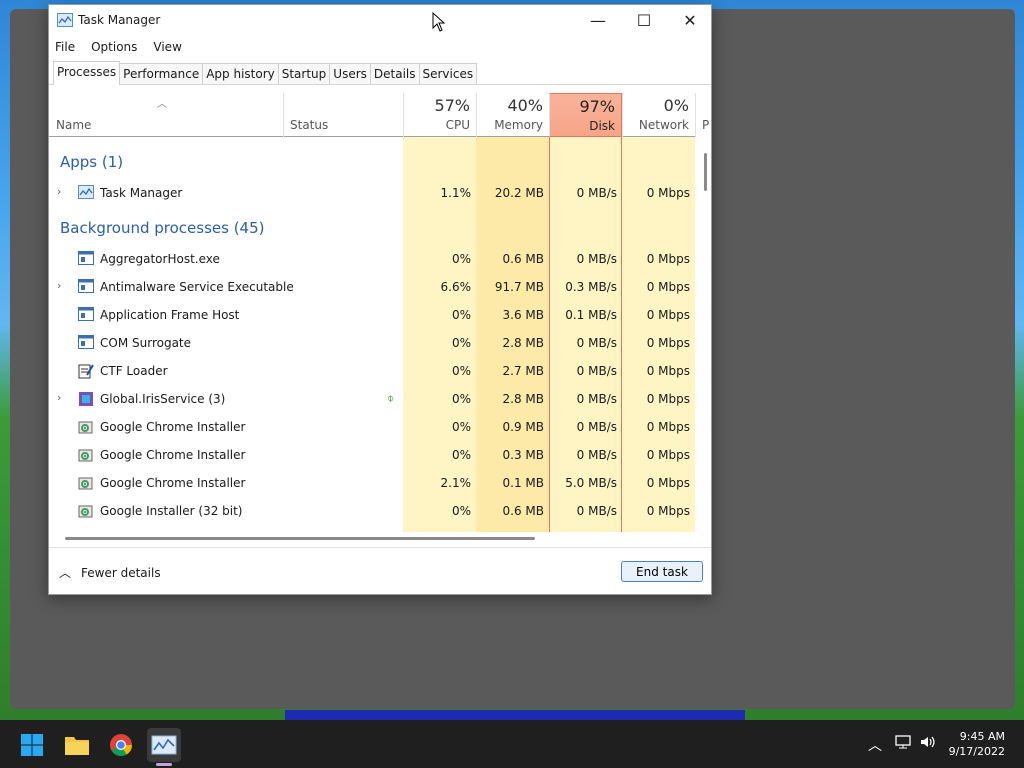 The image size is (1024, 768). Describe the element at coordinates (705, 172) in the screenshot. I see `vertical-scrollbar` at that location.